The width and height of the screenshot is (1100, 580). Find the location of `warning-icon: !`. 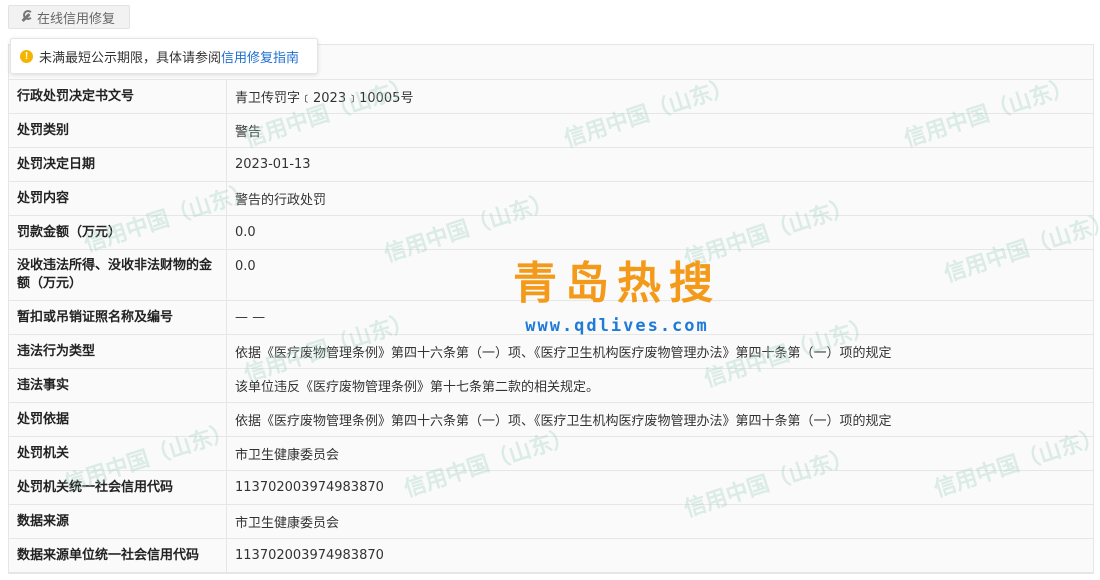

warning-icon: ! is located at coordinates (26, 56).